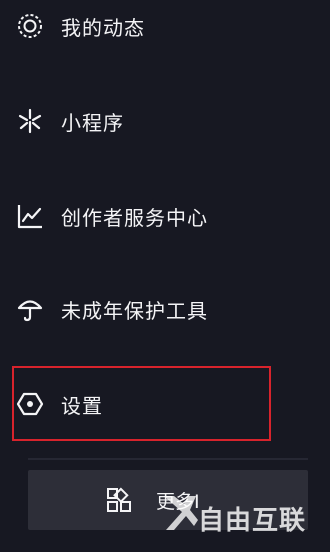 The height and width of the screenshot is (552, 330). Describe the element at coordinates (134, 310) in the screenshot. I see `menu-item-label: 未成年保护工具` at that location.